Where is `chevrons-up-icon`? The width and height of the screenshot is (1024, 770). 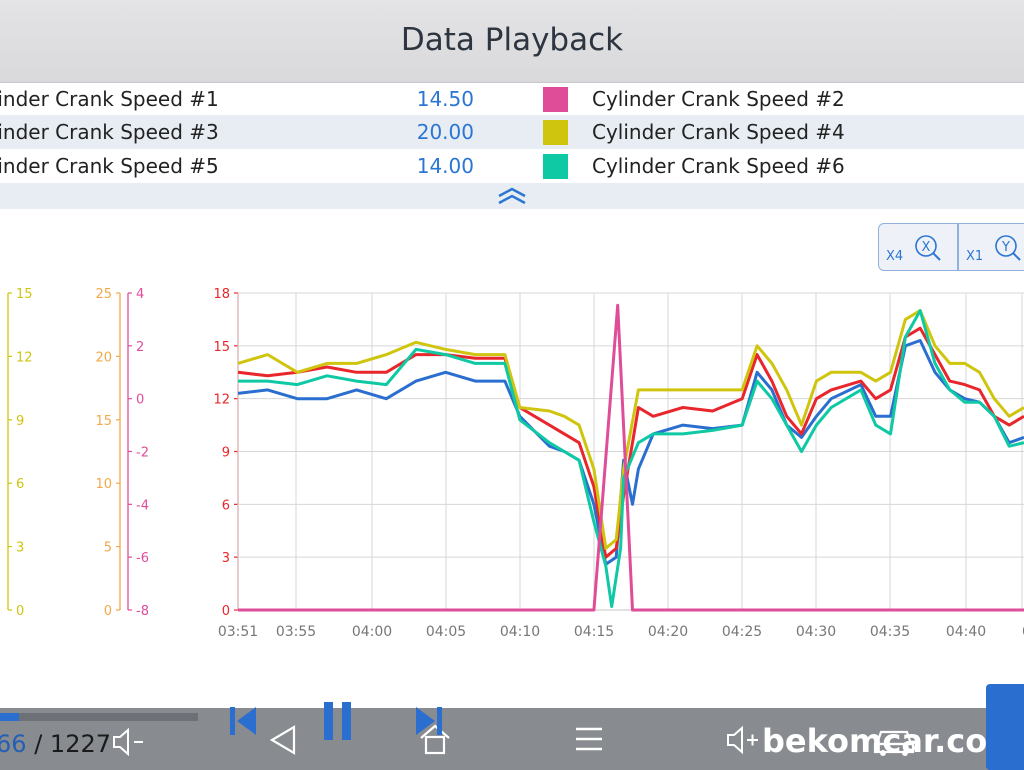 chevrons-up-icon is located at coordinates (512, 196).